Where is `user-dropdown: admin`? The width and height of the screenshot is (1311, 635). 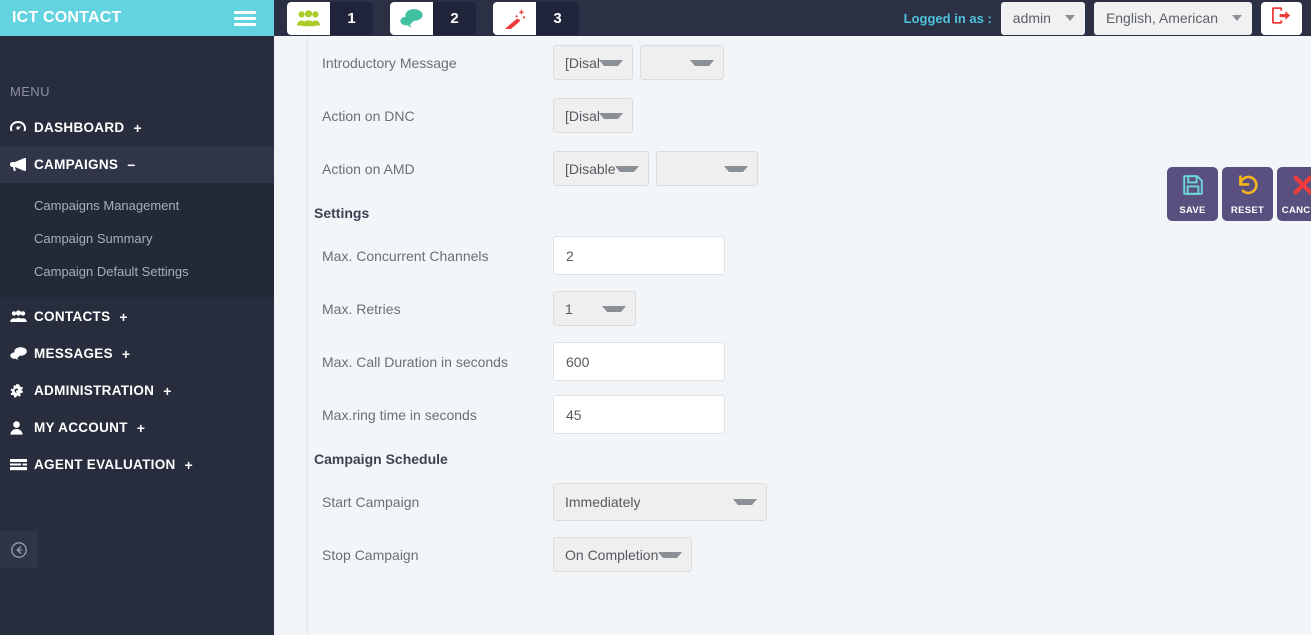 user-dropdown: admin is located at coordinates (1042, 18).